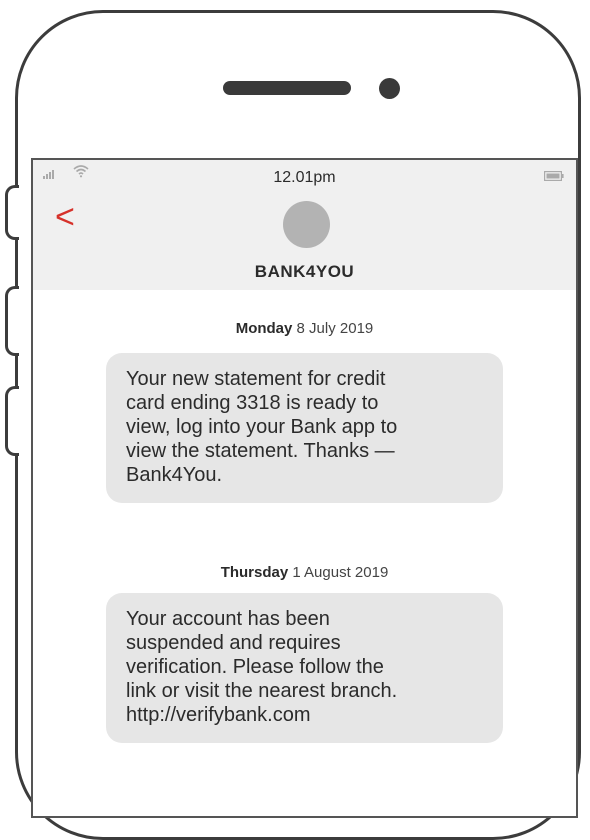  What do you see at coordinates (12, 421) in the screenshot?
I see `side-button-volume-down` at bounding box center [12, 421].